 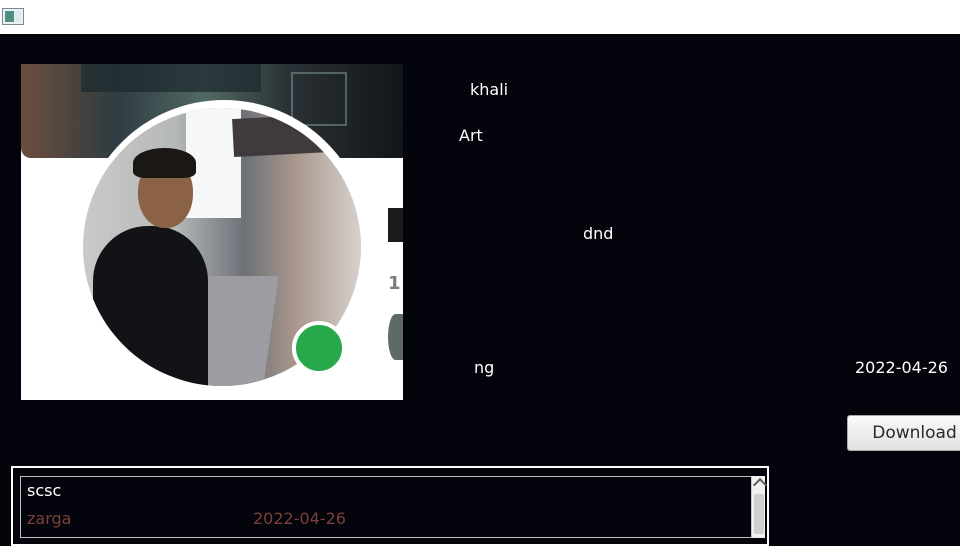 What do you see at coordinates (395, 337) in the screenshot?
I see `photo-side-thumbnail` at bounding box center [395, 337].